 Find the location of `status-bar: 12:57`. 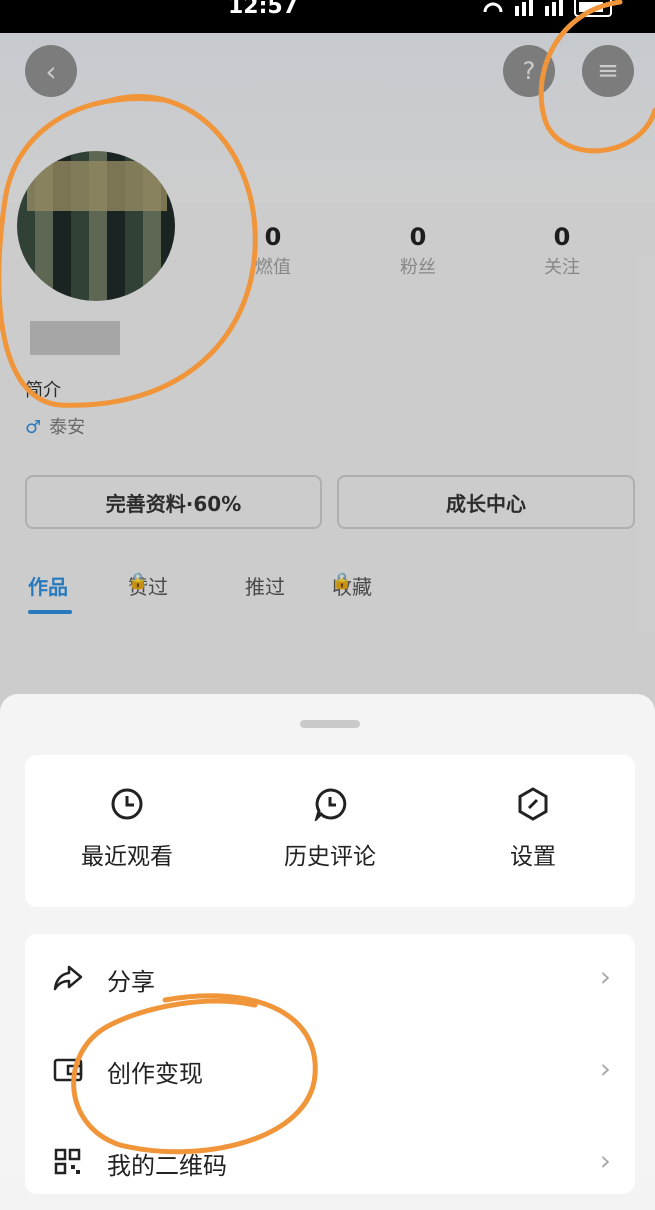

status-bar: 12:57 is located at coordinates (327, 16).